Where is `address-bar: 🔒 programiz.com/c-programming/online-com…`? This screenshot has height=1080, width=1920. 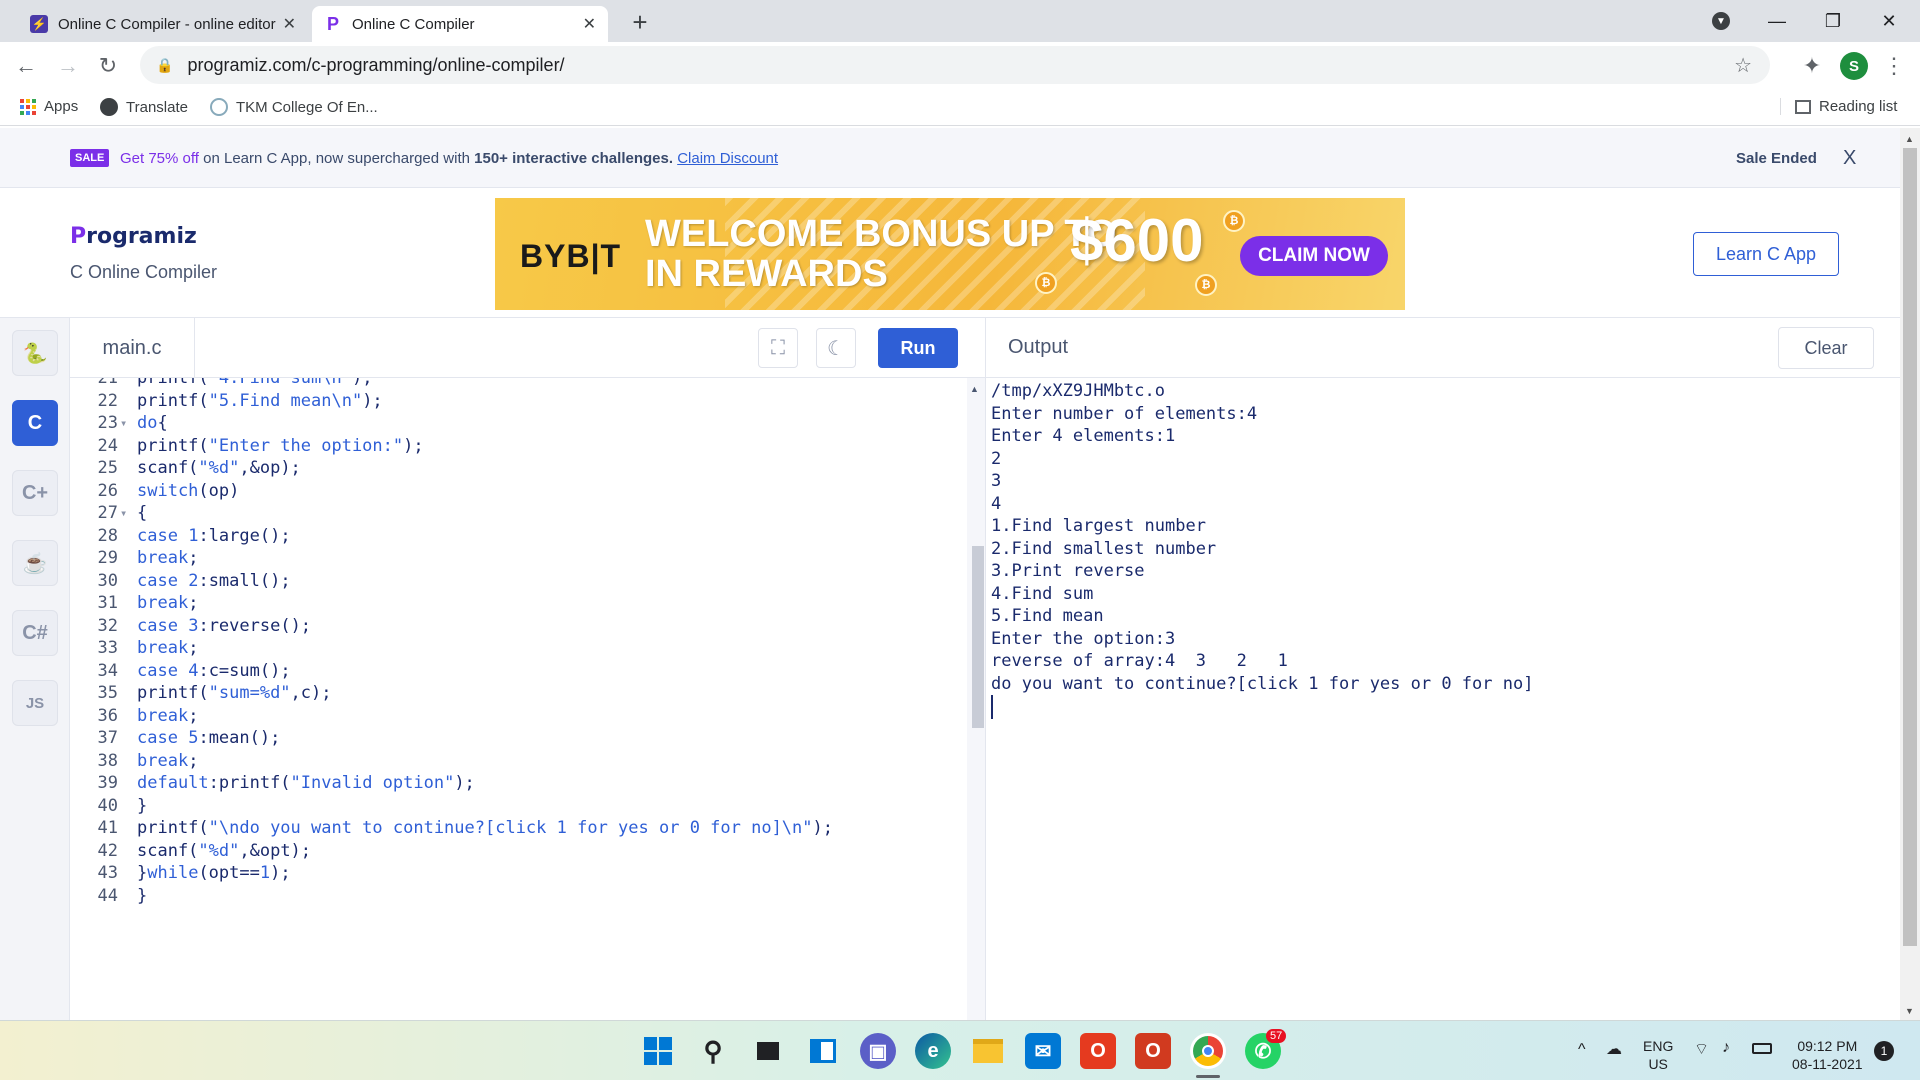 address-bar: 🔒 programiz.com/c-programming/online-com… is located at coordinates (955, 65).